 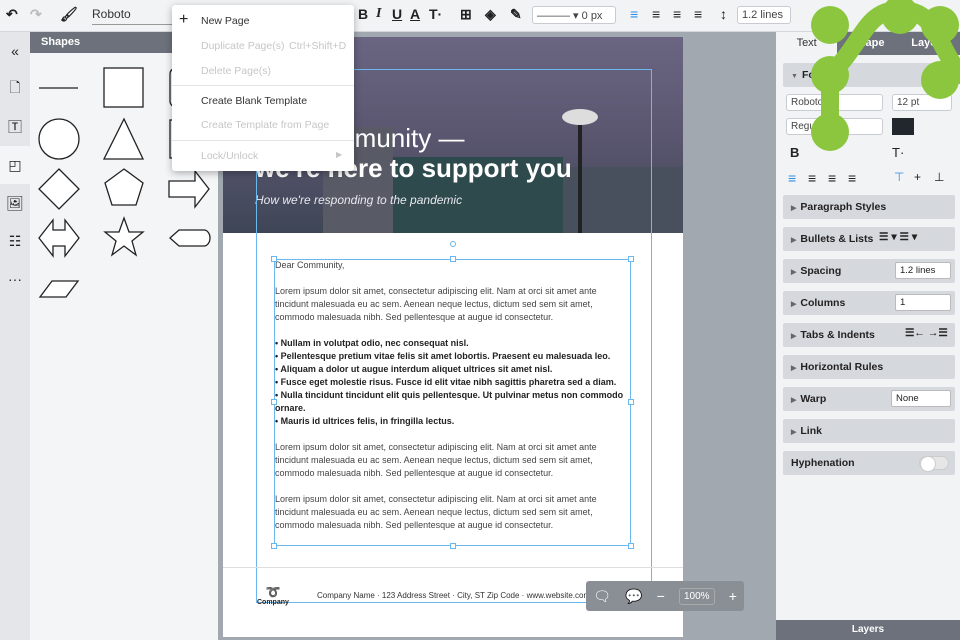 What do you see at coordinates (917, 177) in the screenshot?
I see `valign-middle-icon: +` at bounding box center [917, 177].